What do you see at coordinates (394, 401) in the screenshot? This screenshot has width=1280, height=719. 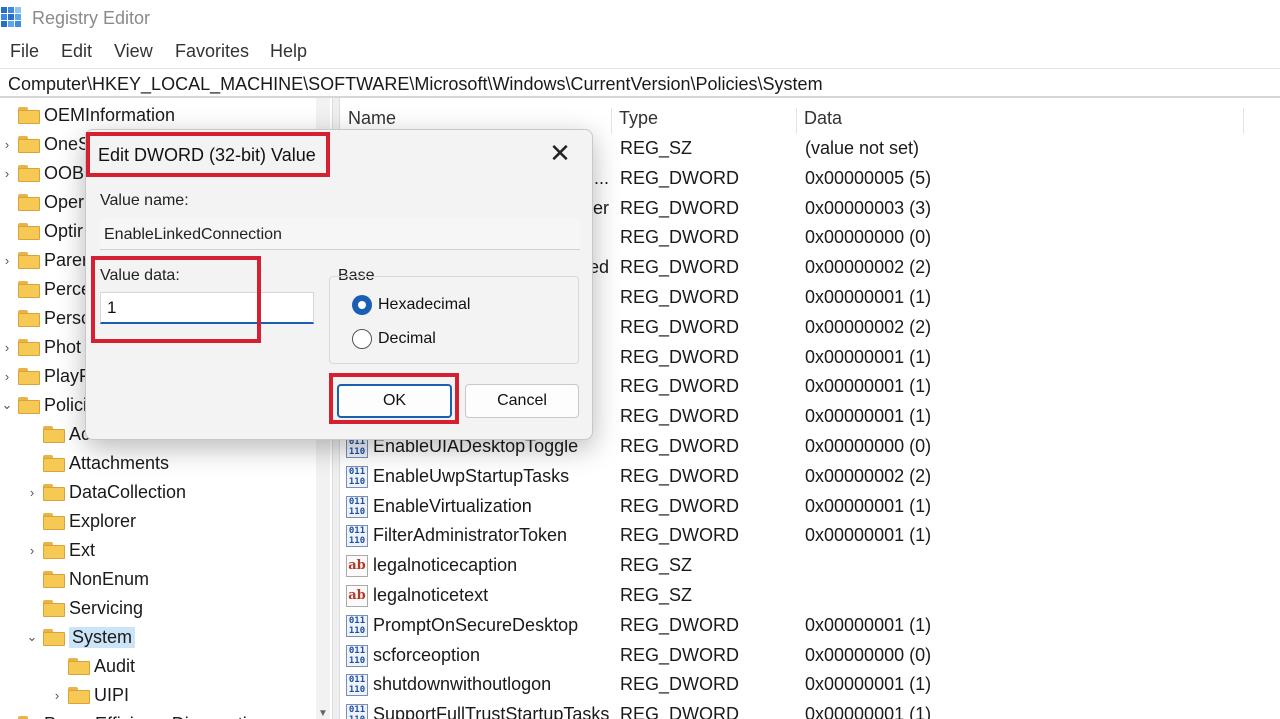 I see `ok-button: OK` at bounding box center [394, 401].